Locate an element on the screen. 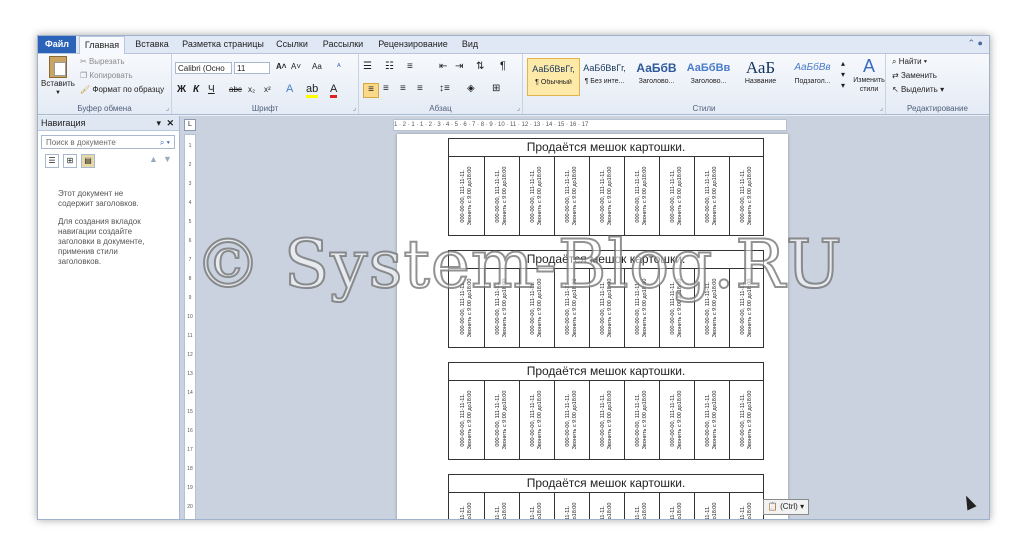  text-effects-icon: A is located at coordinates (289, 89).